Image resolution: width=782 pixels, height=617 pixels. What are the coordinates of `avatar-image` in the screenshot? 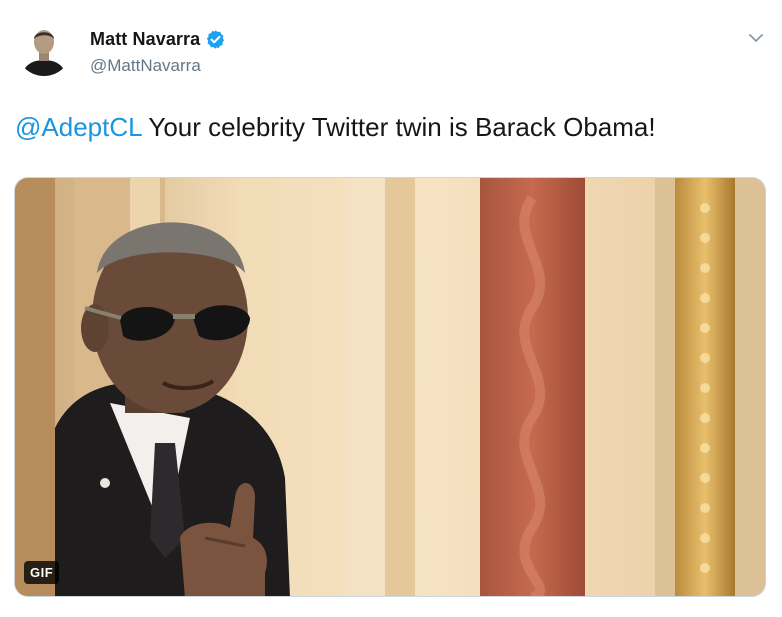 It's located at (44, 48).